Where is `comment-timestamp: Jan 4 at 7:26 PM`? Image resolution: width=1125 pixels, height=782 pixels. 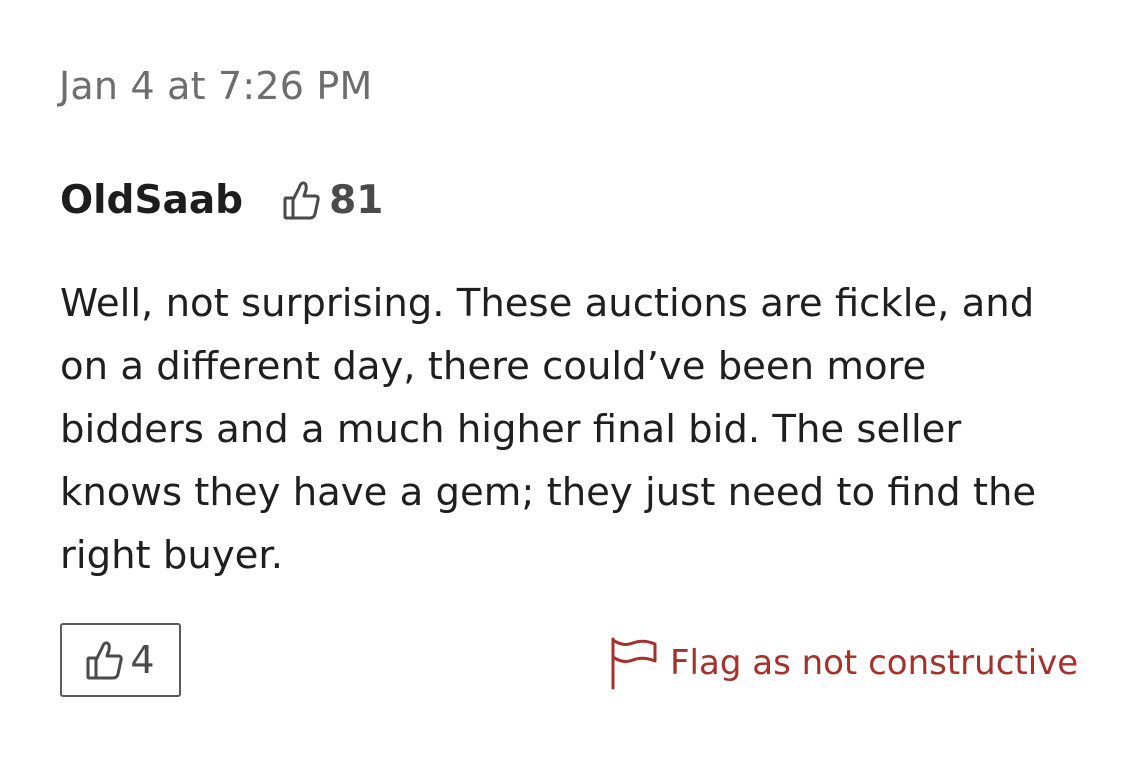 comment-timestamp: Jan 4 at 7:26 PM is located at coordinates (216, 86).